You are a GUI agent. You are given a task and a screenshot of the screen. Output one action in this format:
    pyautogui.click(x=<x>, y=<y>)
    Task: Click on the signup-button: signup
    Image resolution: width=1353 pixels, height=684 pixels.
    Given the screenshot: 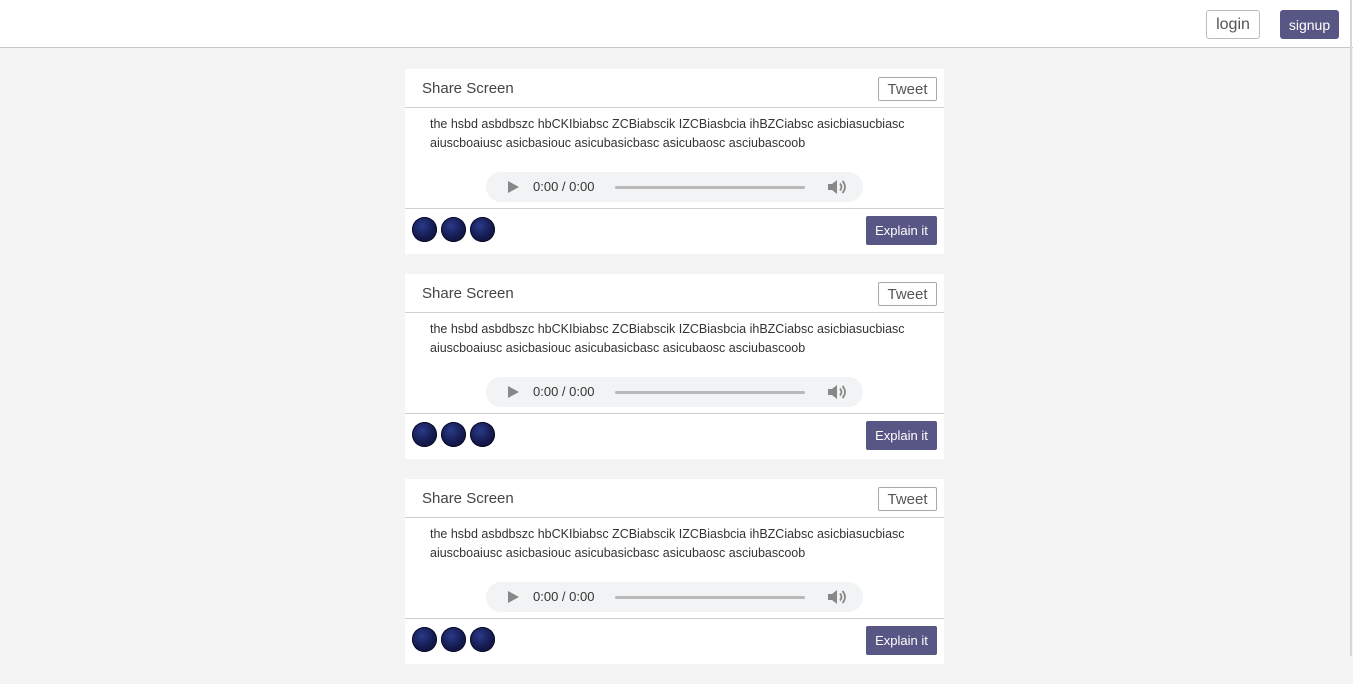 What is the action you would take?
    pyautogui.click(x=1309, y=24)
    